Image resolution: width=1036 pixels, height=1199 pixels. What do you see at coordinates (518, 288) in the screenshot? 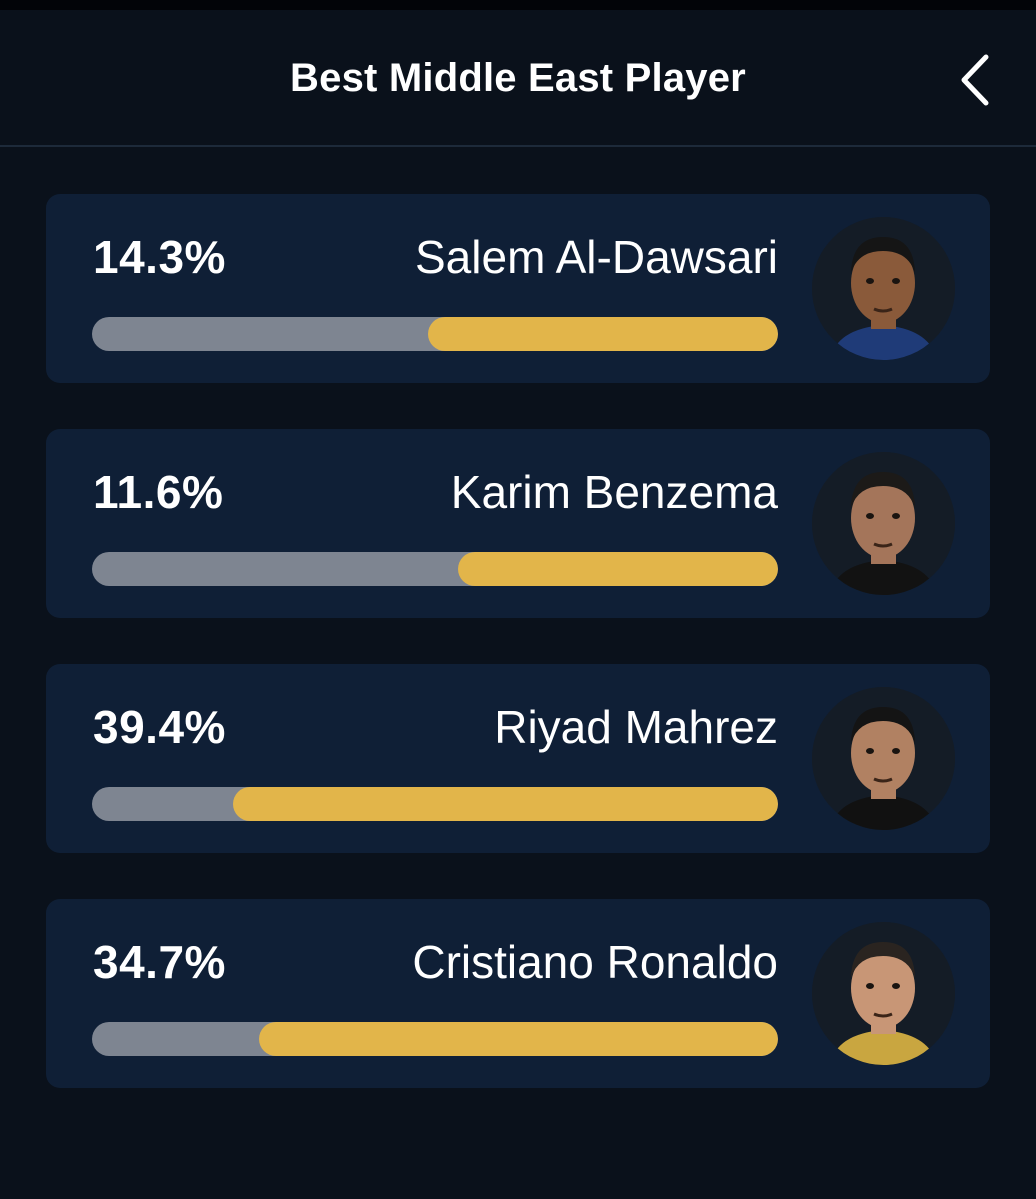
I see `player-card: 14.3% Salem Al-Dawsari` at bounding box center [518, 288].